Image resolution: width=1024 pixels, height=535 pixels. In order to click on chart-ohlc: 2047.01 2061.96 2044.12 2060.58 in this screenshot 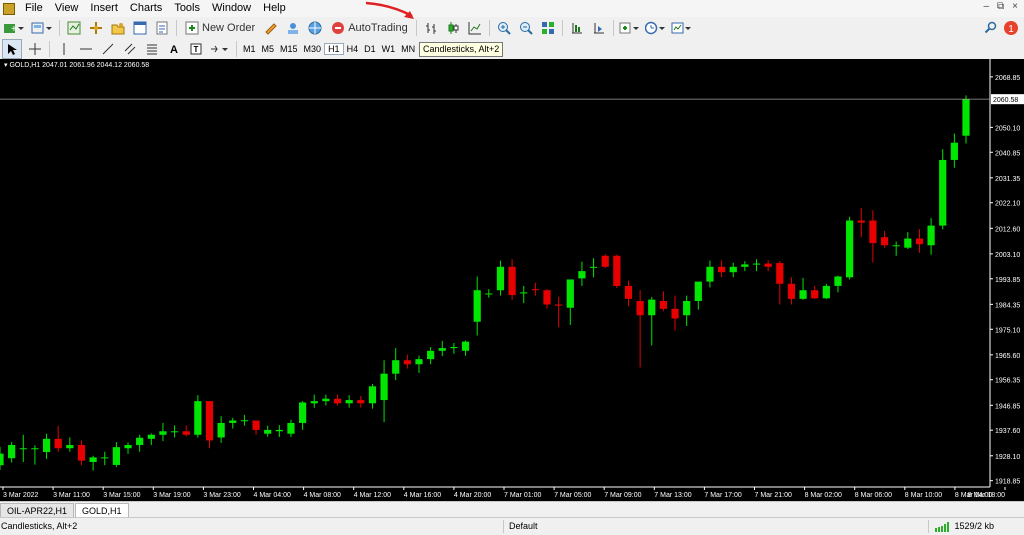, I will do `click(96, 65)`.